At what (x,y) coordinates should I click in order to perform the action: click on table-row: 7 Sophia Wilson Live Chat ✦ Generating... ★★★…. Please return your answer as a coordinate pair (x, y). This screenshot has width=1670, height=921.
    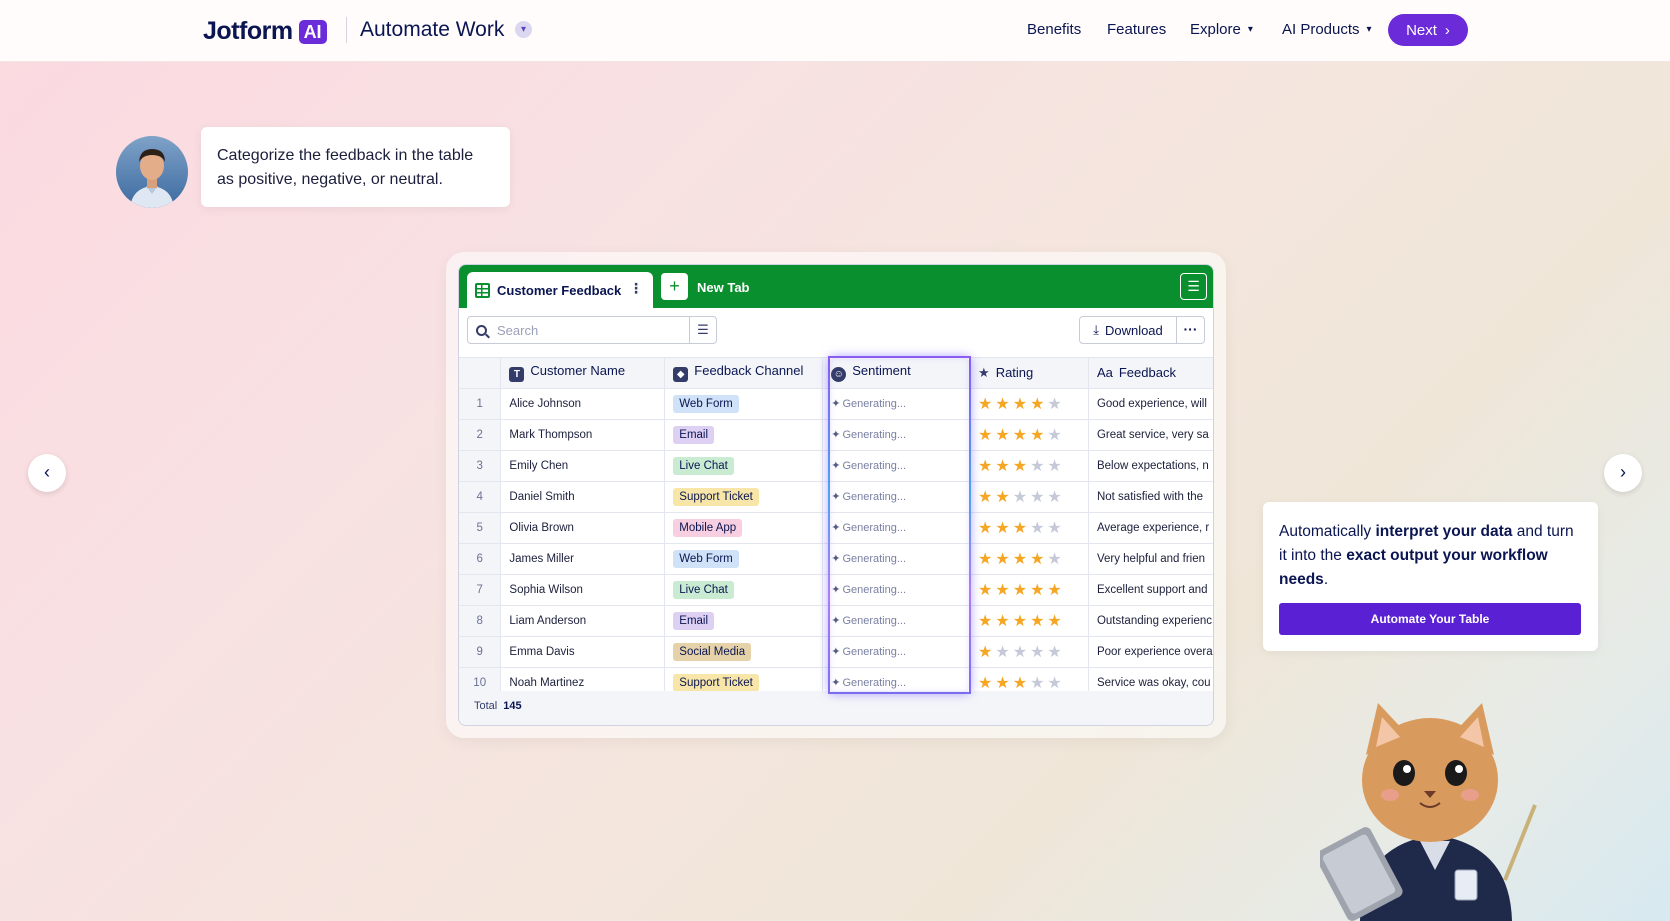
    Looking at the image, I should click on (836, 590).